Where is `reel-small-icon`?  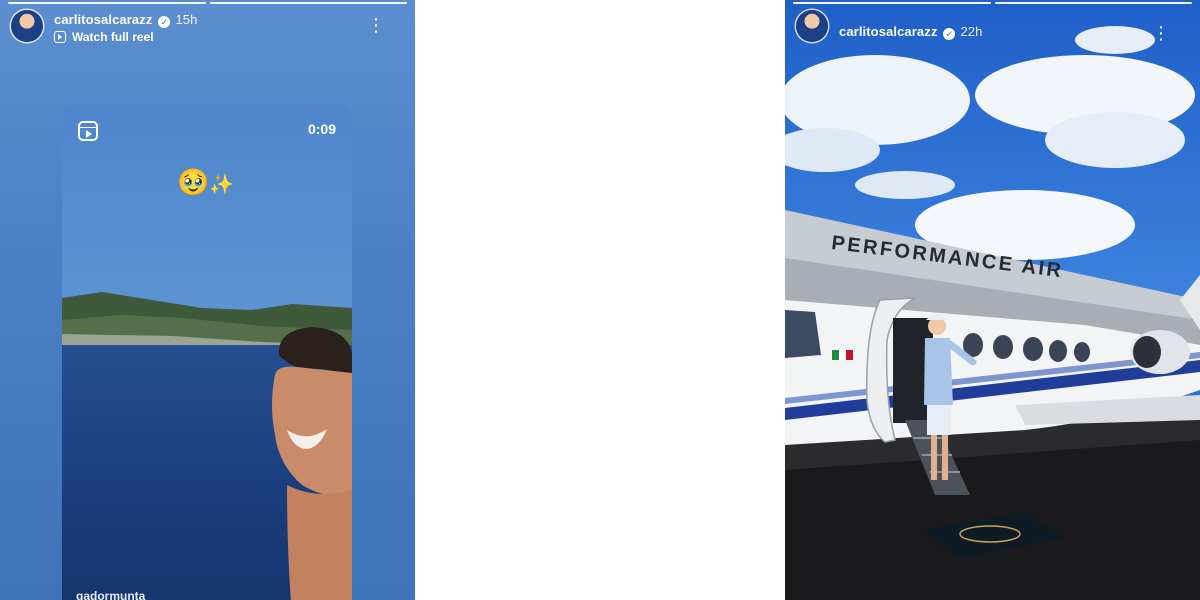
reel-small-icon is located at coordinates (60, 37).